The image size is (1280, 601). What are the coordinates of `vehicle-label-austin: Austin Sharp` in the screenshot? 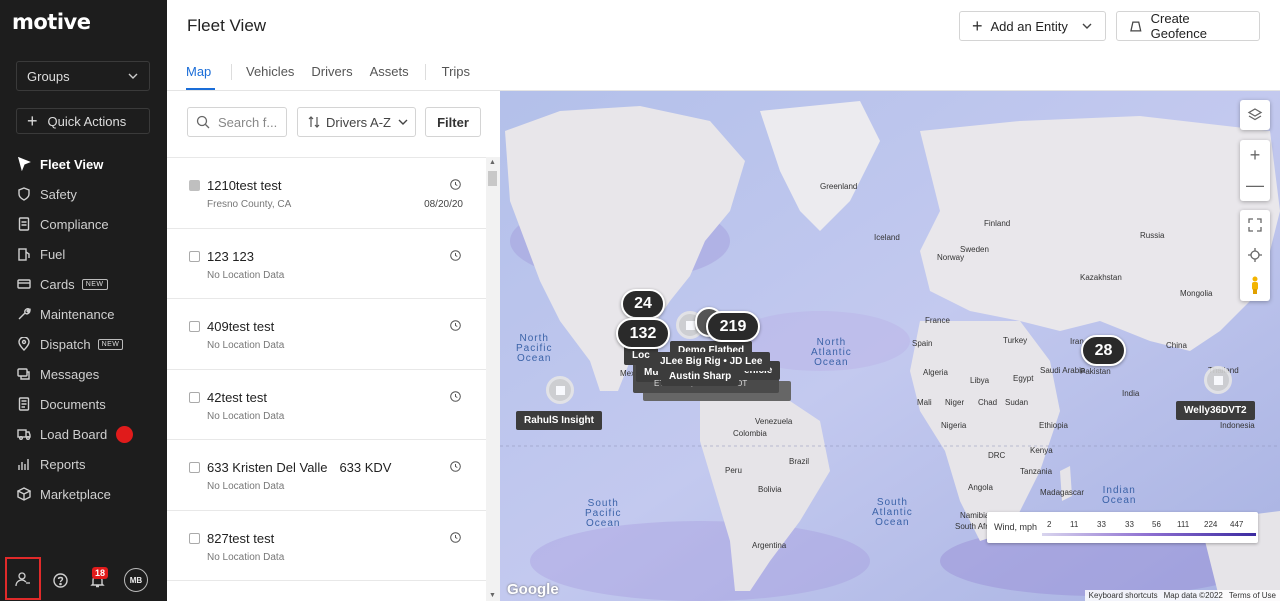 It's located at (700, 376).